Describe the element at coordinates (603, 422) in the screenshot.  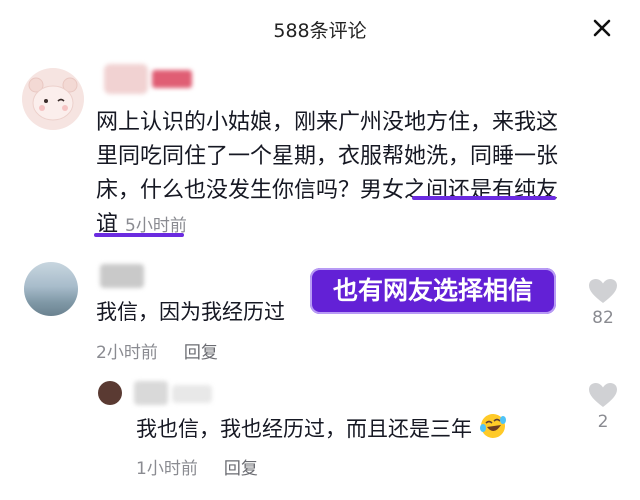
I see `like-count: 2` at that location.